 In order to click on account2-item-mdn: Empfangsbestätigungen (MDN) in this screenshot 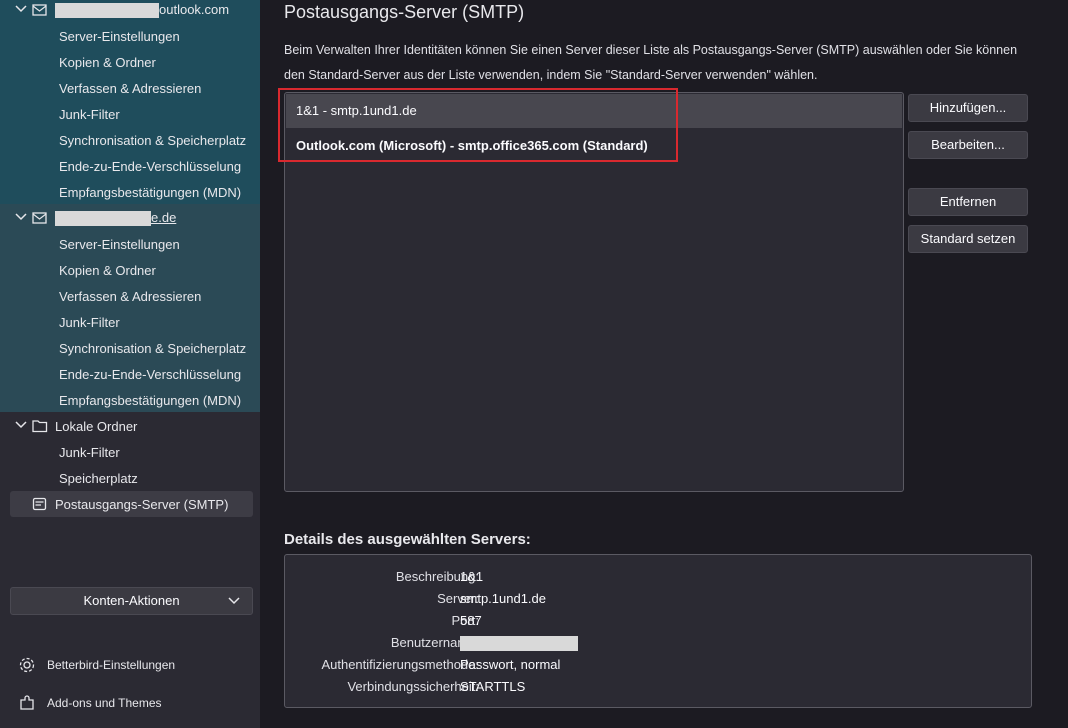, I will do `click(130, 400)`.